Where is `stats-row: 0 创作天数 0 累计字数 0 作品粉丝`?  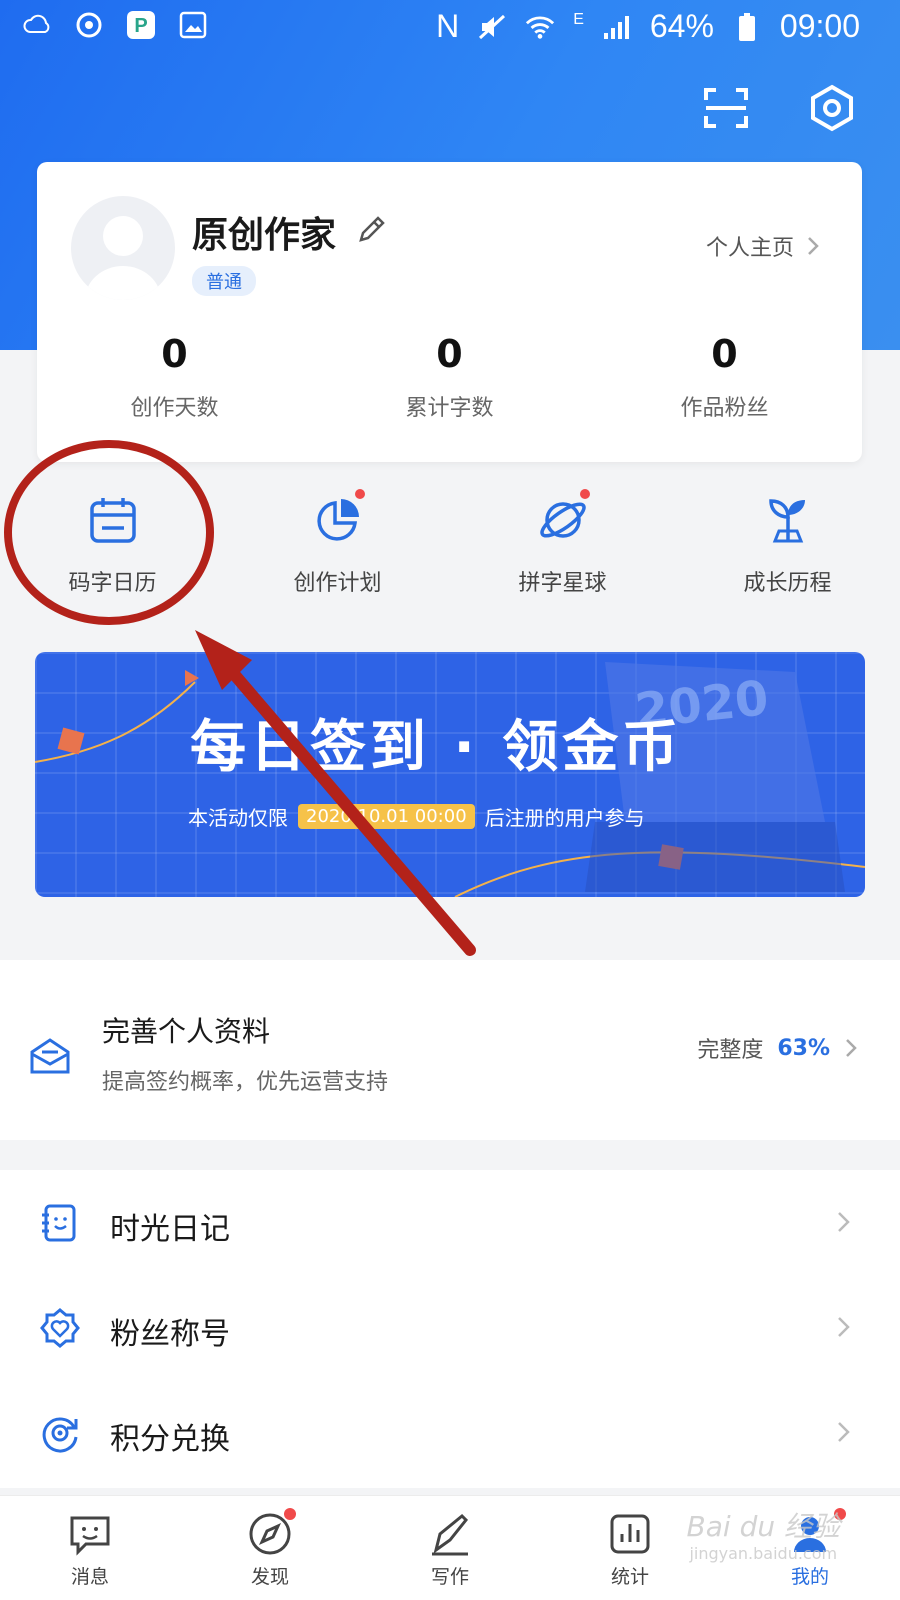
stats-row: 0 创作天数 0 累计字数 0 作品粉丝 is located at coordinates (449, 377).